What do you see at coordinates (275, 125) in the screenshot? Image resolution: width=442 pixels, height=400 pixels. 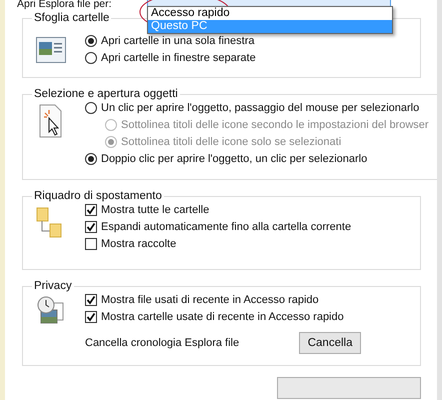 I see `option-label: Sottolinea titoli delle icone secondo le impostazioni del browser` at bounding box center [275, 125].